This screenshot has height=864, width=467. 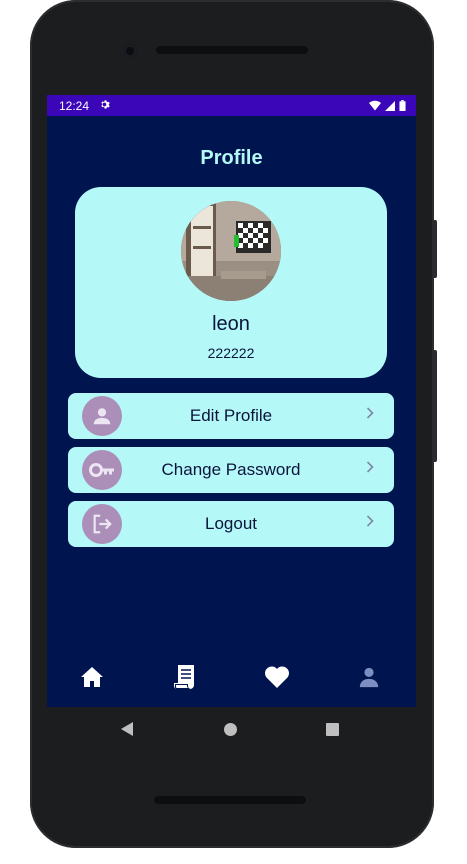 What do you see at coordinates (231, 251) in the screenshot?
I see `avatar` at bounding box center [231, 251].